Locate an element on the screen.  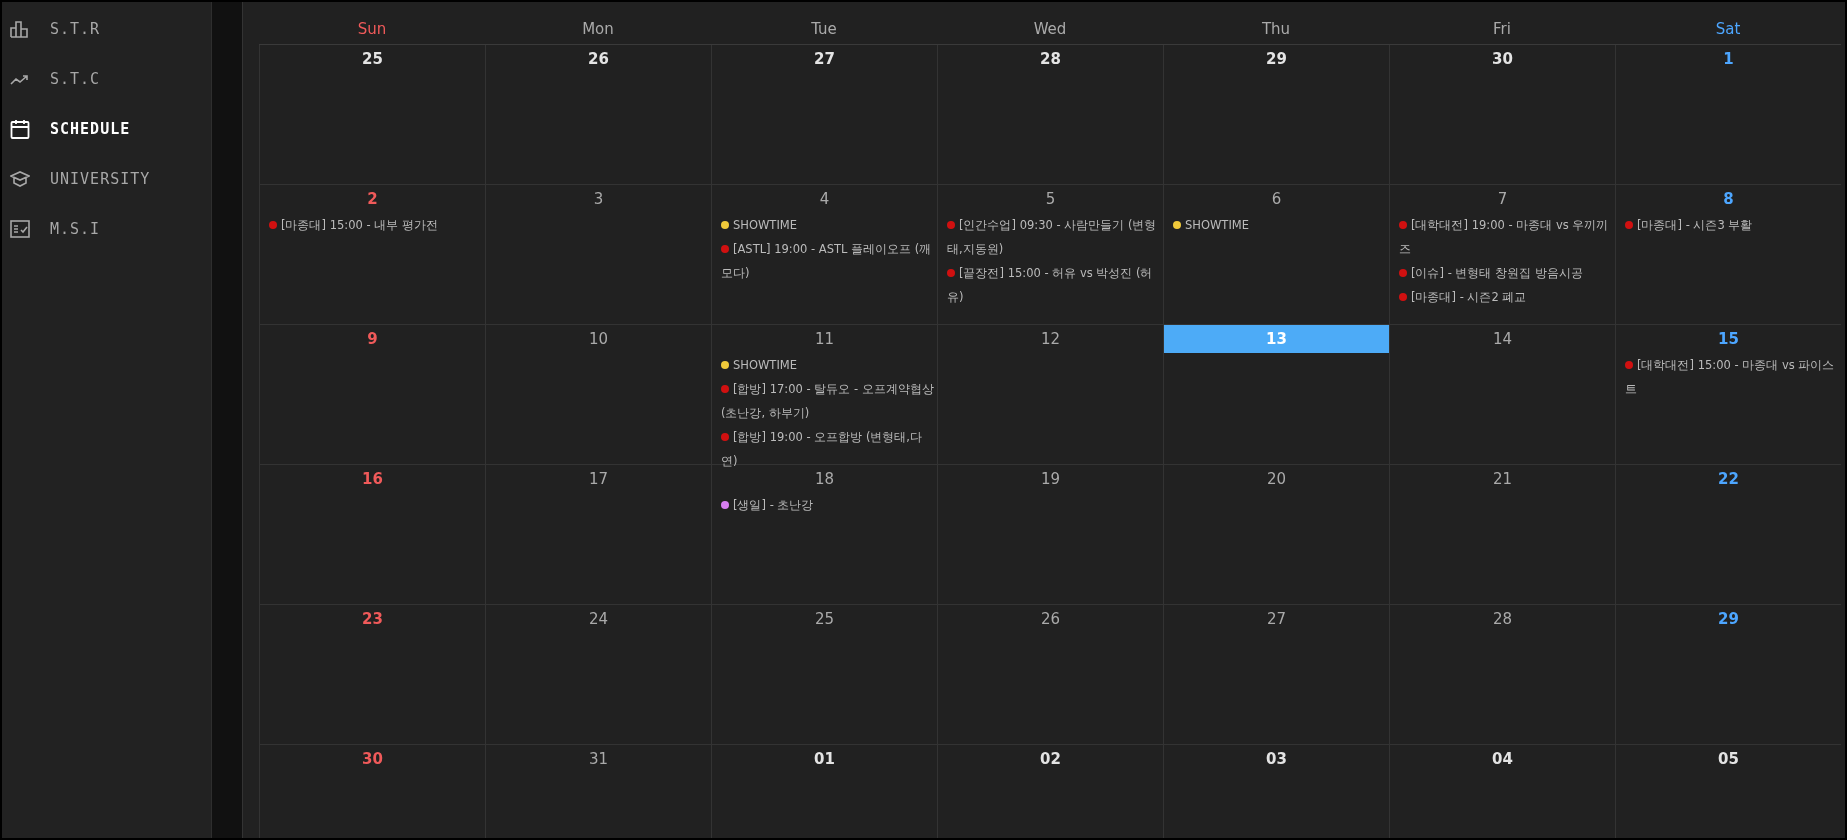
day-number: 20 is located at coordinates (1276, 479).